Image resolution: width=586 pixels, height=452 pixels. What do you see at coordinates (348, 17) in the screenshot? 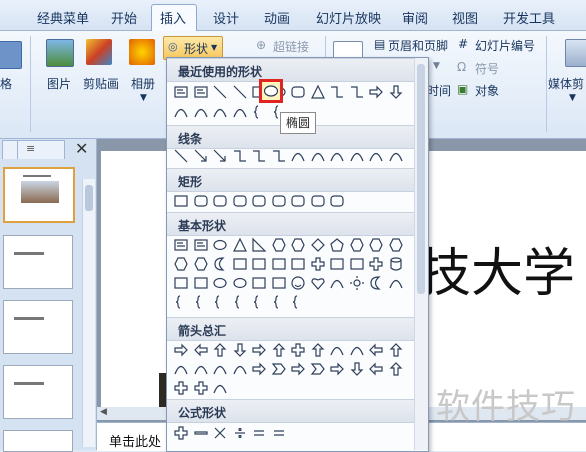
I see `tab-slideshow: 幻灯片放映` at bounding box center [348, 17].